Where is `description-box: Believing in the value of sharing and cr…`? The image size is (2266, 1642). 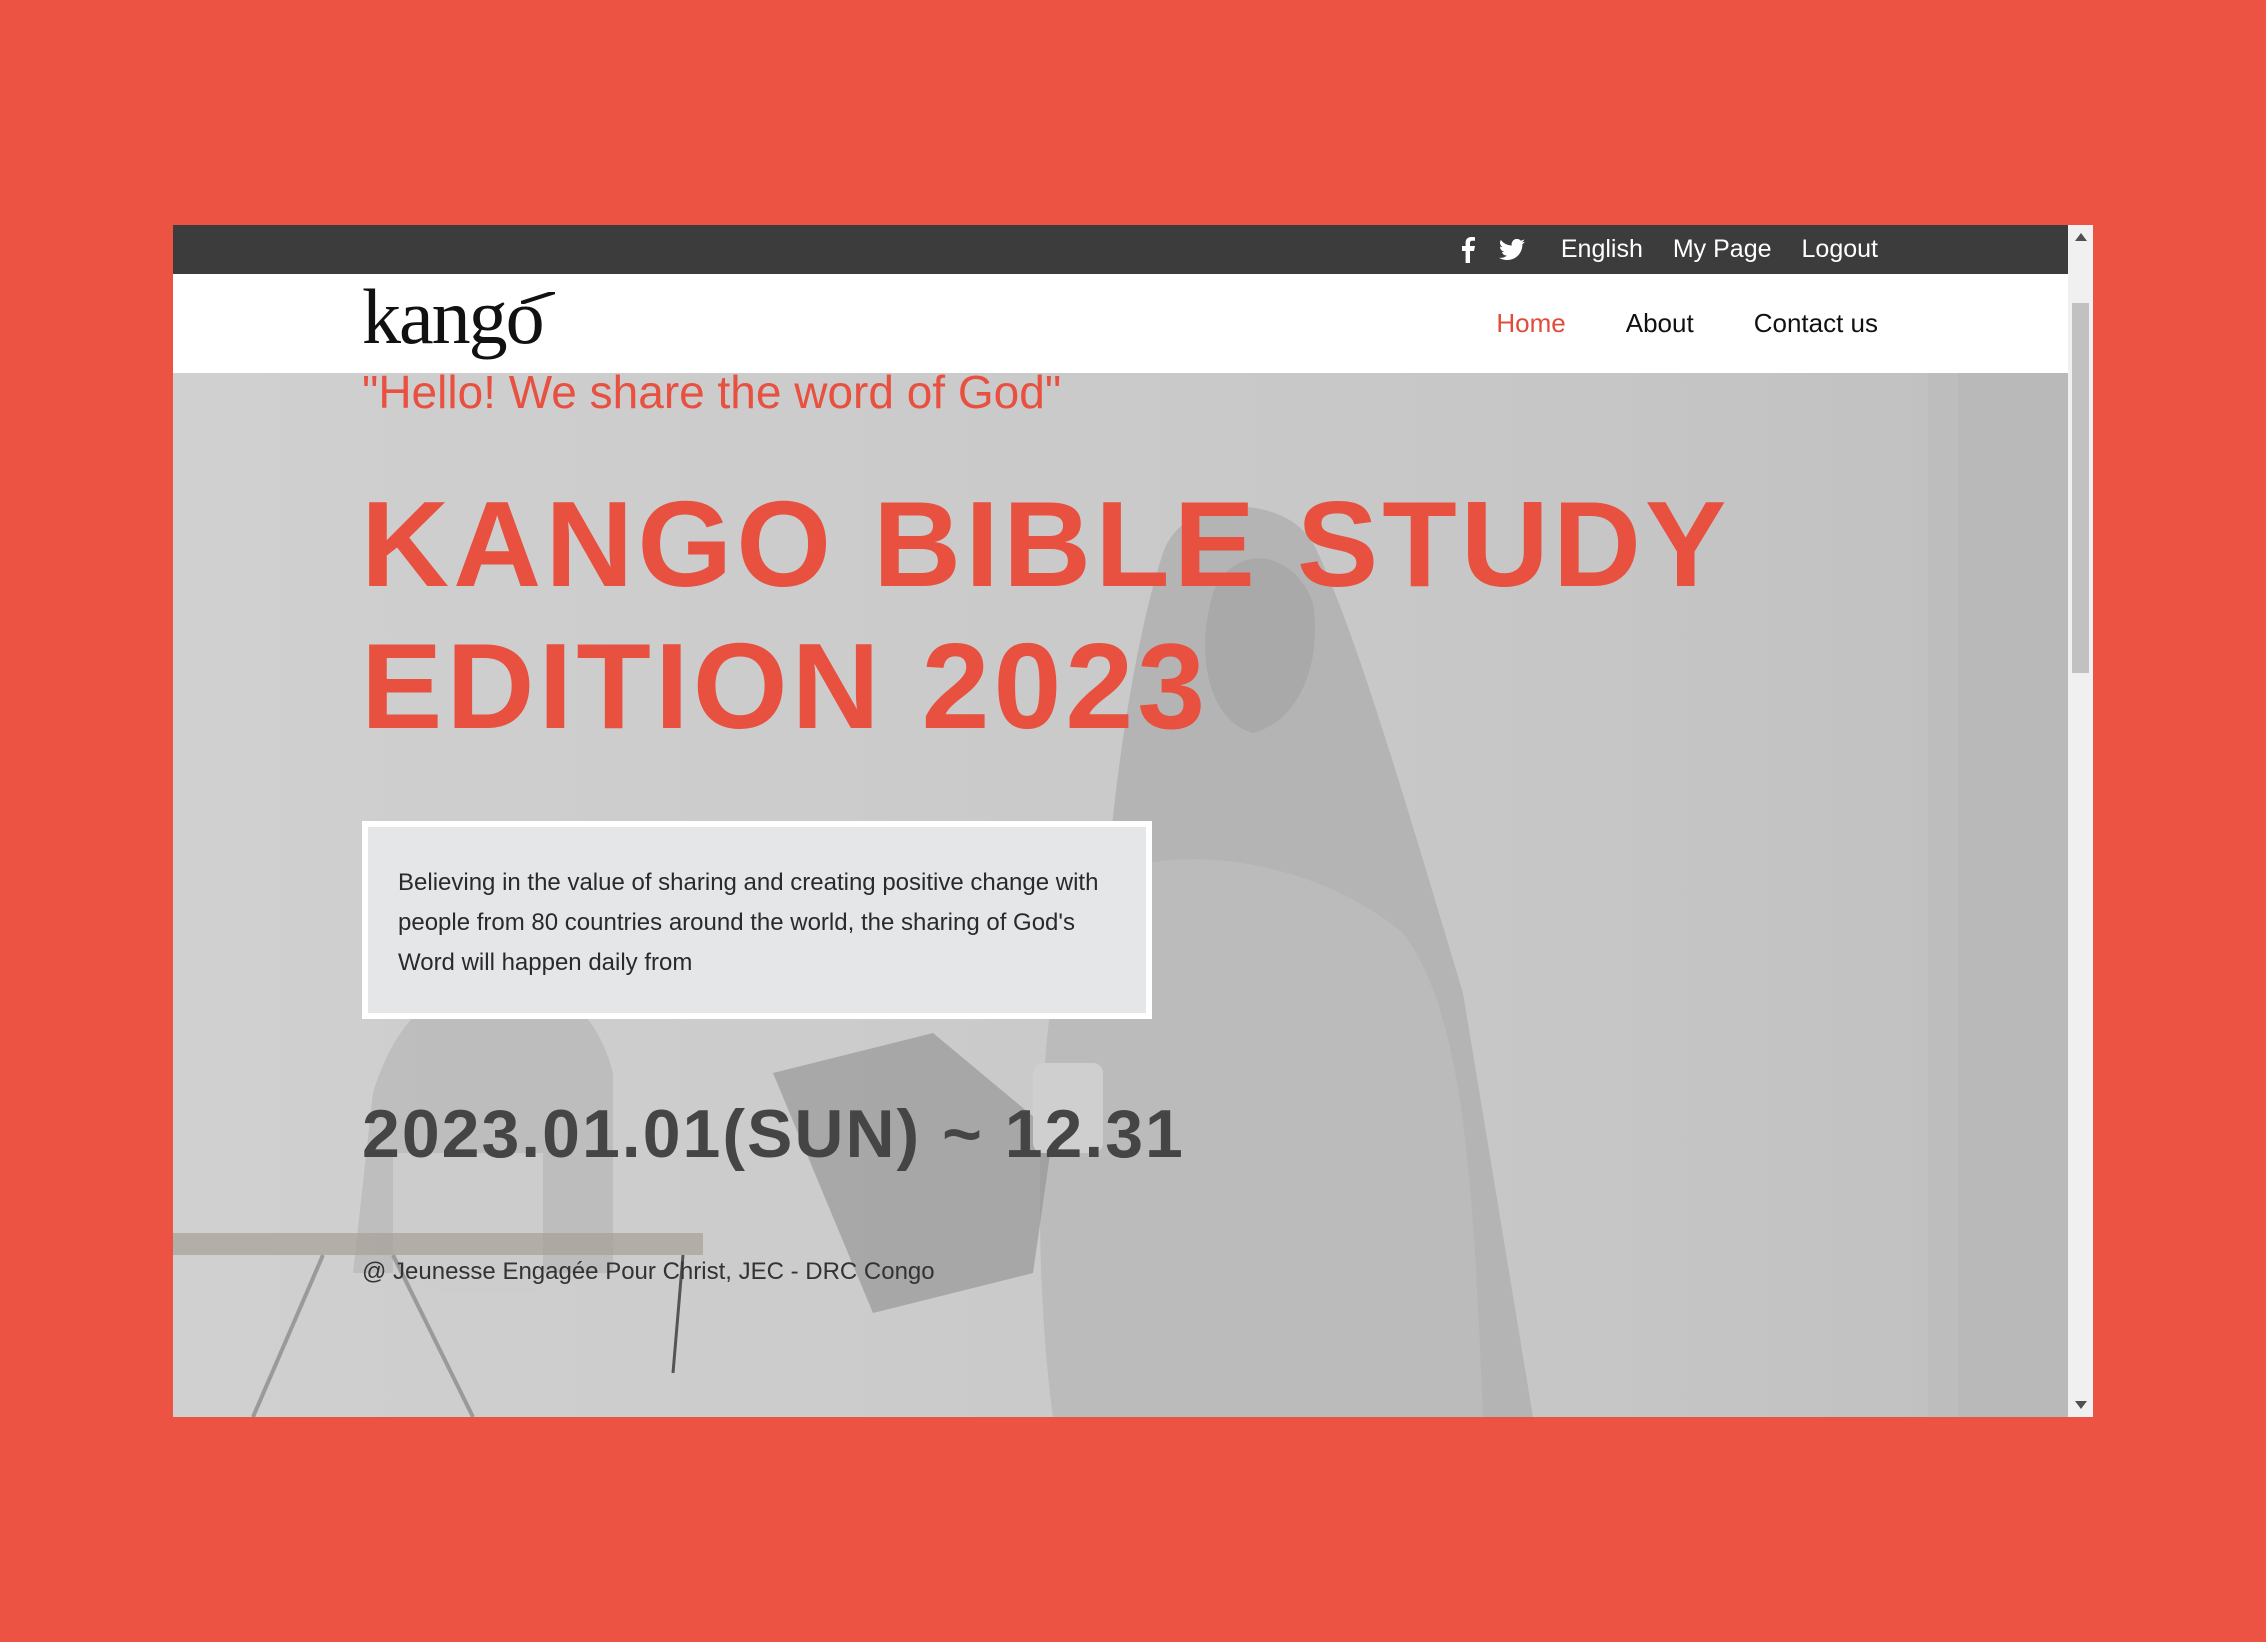 description-box: Believing in the value of sharing and cr… is located at coordinates (757, 920).